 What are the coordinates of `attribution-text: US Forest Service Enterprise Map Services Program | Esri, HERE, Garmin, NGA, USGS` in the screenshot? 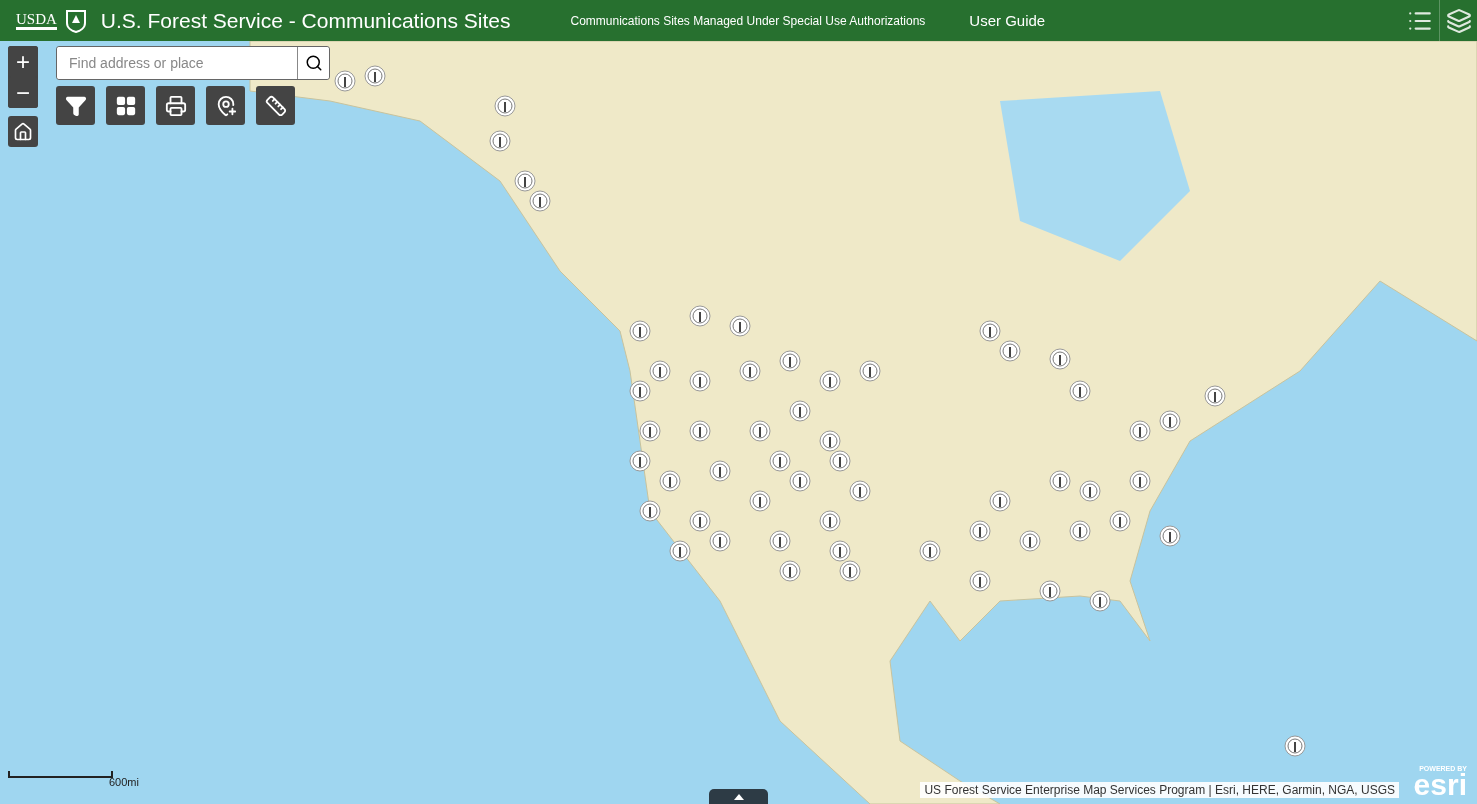 It's located at (1159, 790).